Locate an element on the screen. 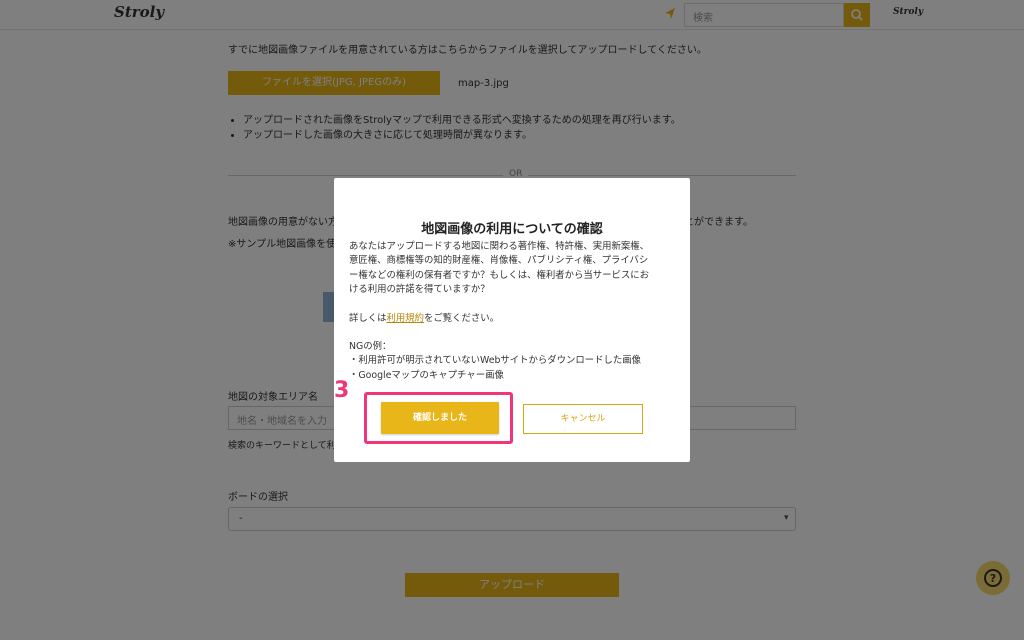  dialog-text-line: あなたはアップロードする地図に関わる著作権、特許権、実用新案権、 is located at coordinates (499, 246).